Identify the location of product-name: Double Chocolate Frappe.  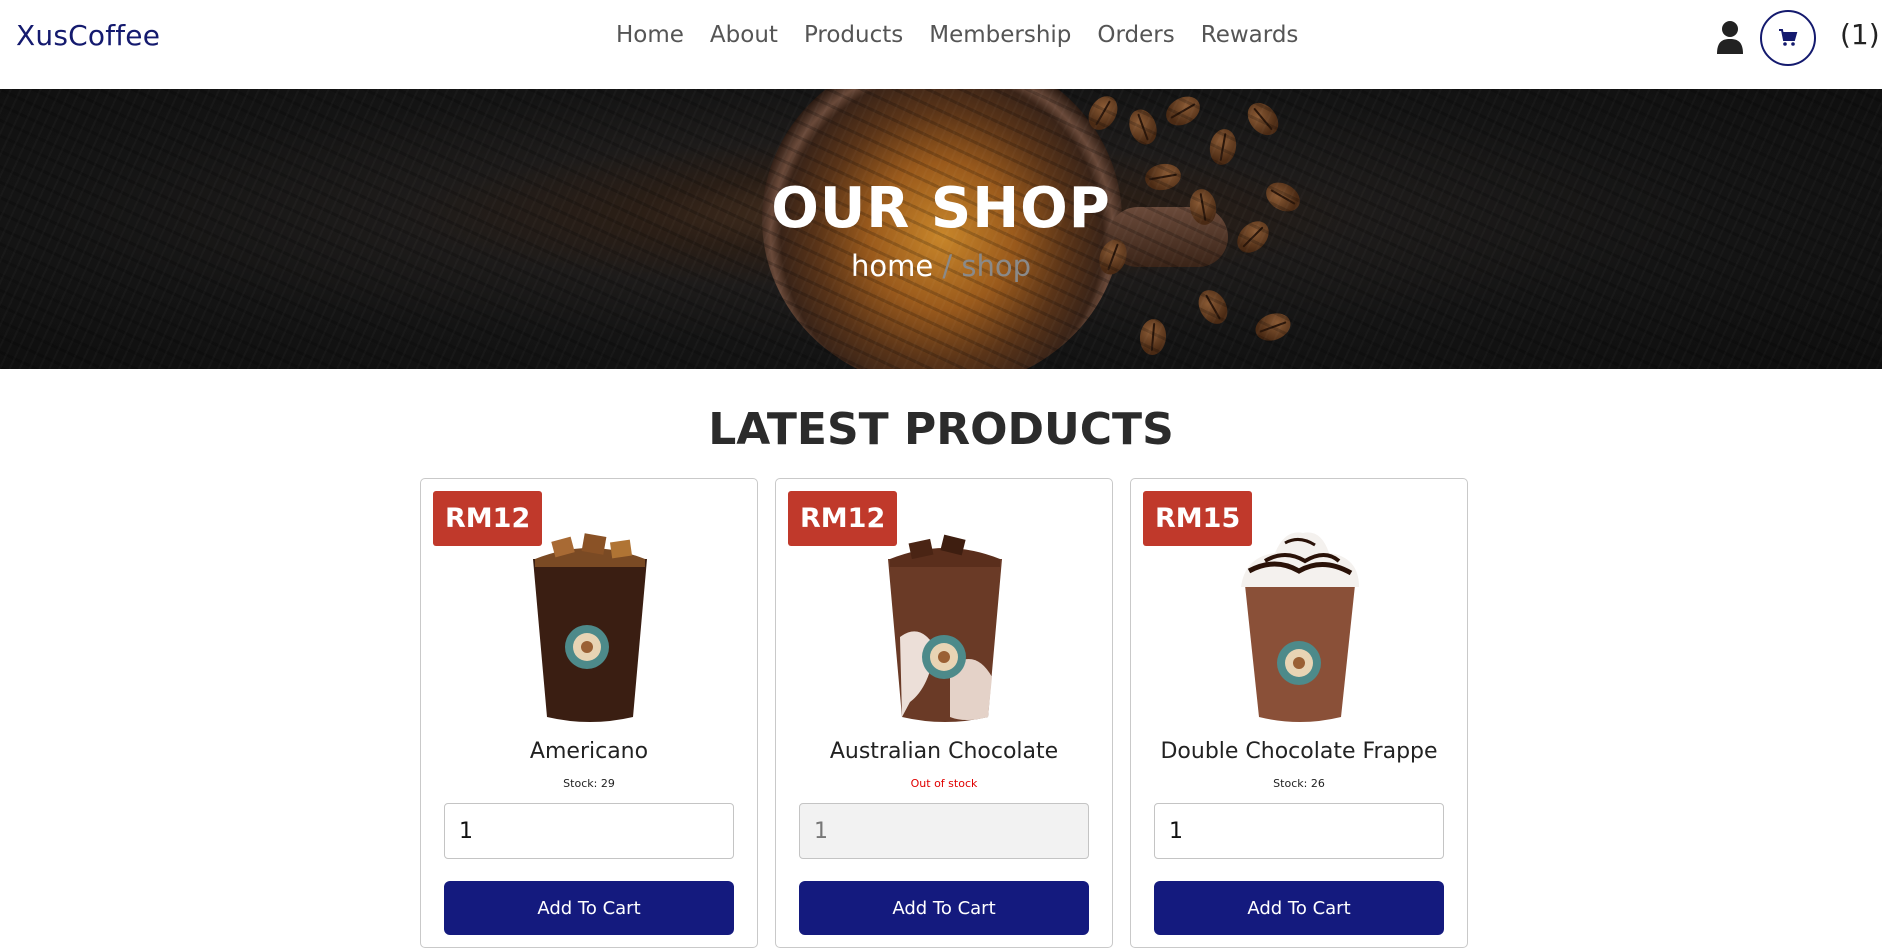
(1299, 751).